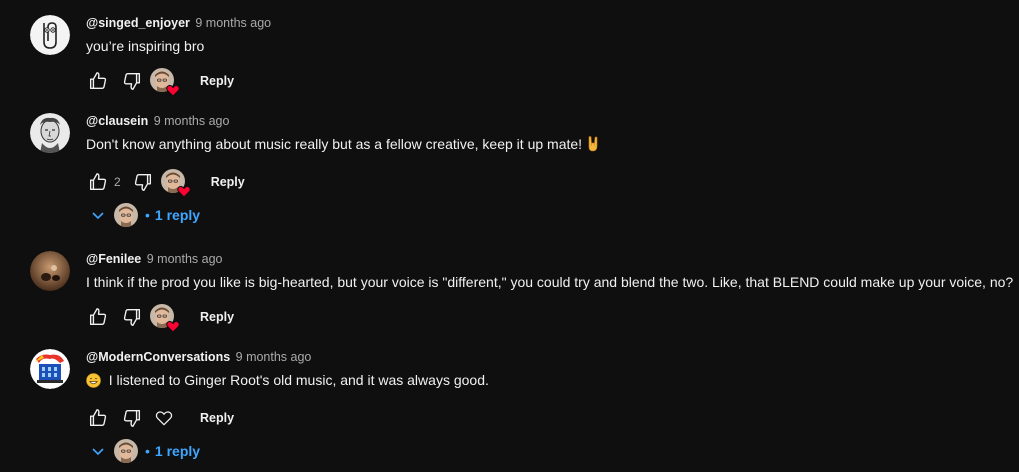  I want to click on comment-header: @ModernConversations 9 months ago, so click(287, 357).